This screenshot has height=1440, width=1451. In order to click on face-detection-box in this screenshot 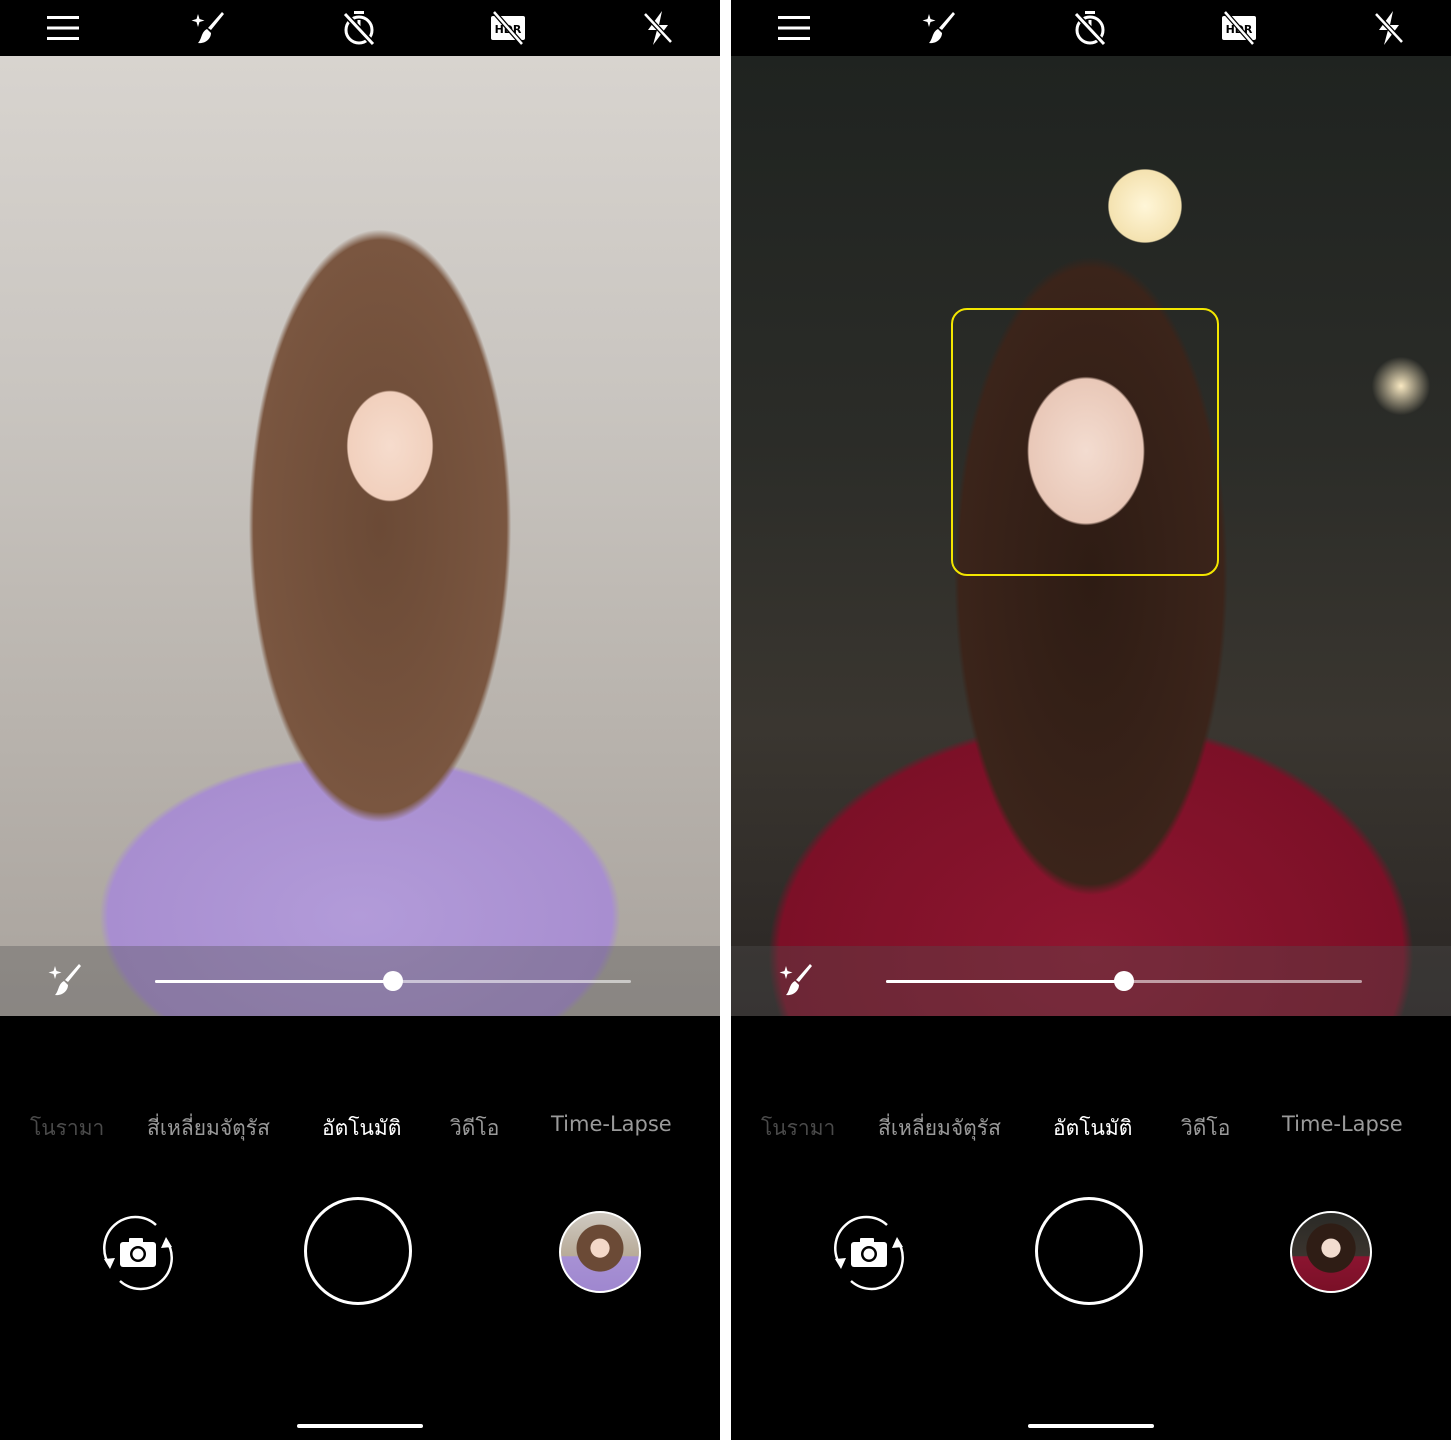, I will do `click(1085, 442)`.